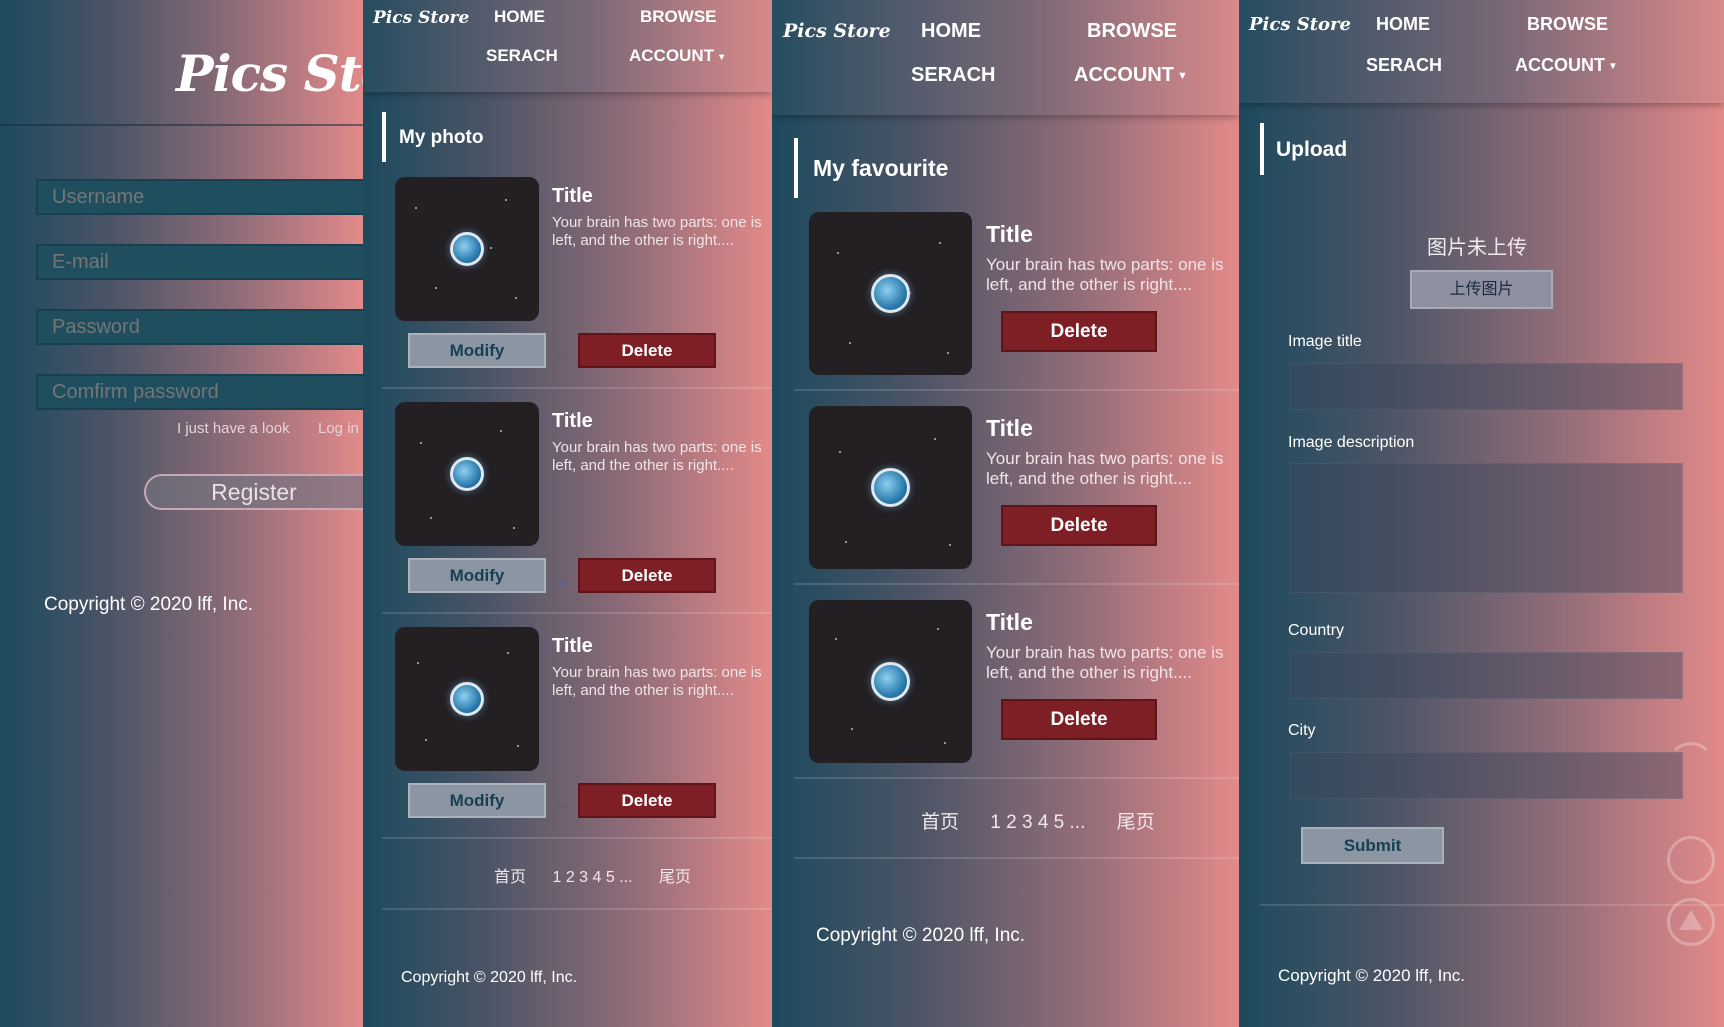 This screenshot has width=1724, height=1027. What do you see at coordinates (1486, 675) in the screenshot?
I see `country-field` at bounding box center [1486, 675].